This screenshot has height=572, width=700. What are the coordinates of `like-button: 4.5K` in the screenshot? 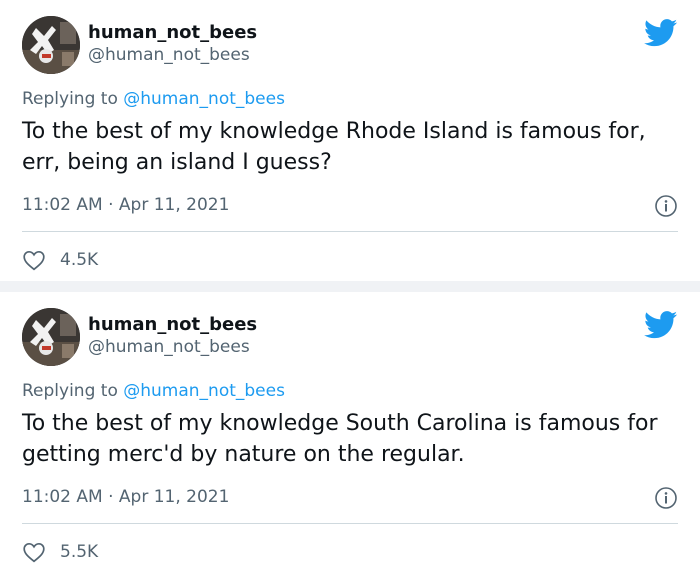 It's located at (350, 260).